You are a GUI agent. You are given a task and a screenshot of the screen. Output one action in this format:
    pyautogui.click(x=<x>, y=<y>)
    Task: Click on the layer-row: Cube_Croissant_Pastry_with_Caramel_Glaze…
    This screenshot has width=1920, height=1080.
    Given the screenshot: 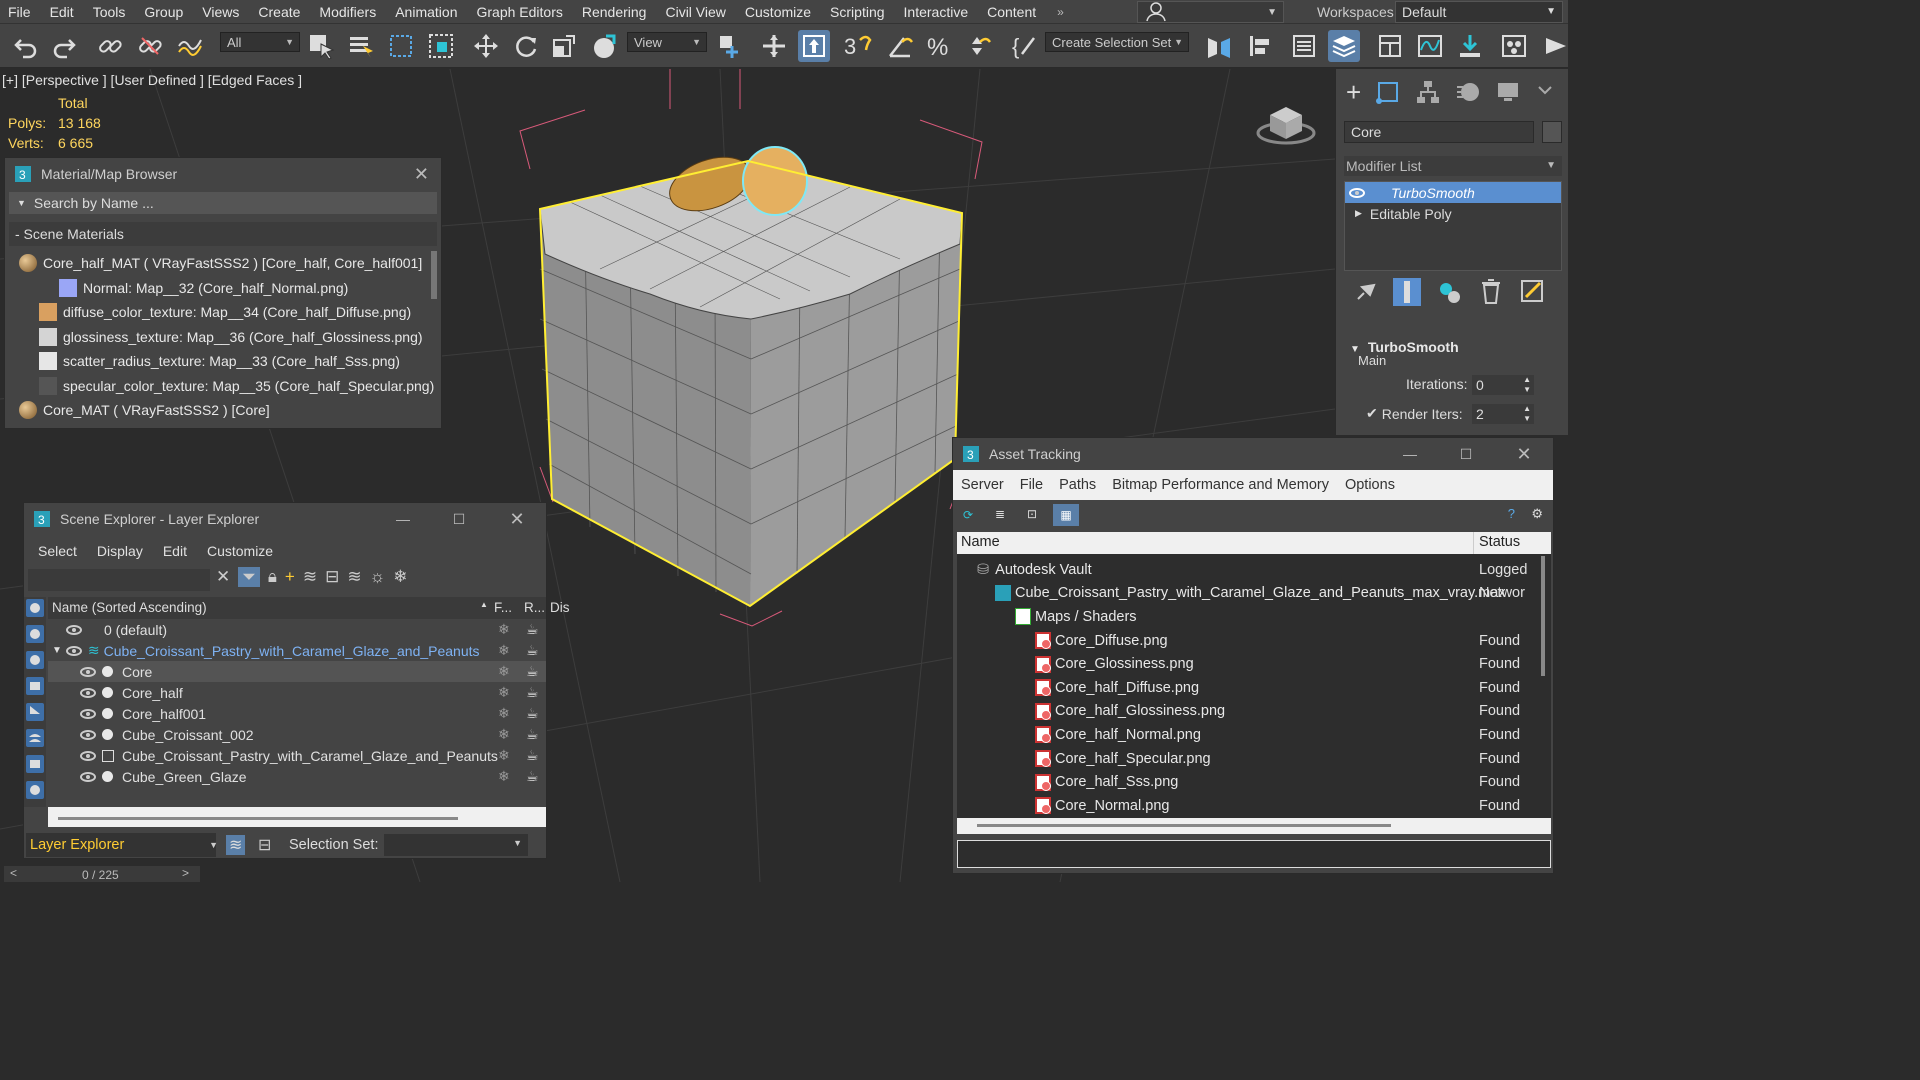 What is the action you would take?
    pyautogui.click(x=297, y=755)
    